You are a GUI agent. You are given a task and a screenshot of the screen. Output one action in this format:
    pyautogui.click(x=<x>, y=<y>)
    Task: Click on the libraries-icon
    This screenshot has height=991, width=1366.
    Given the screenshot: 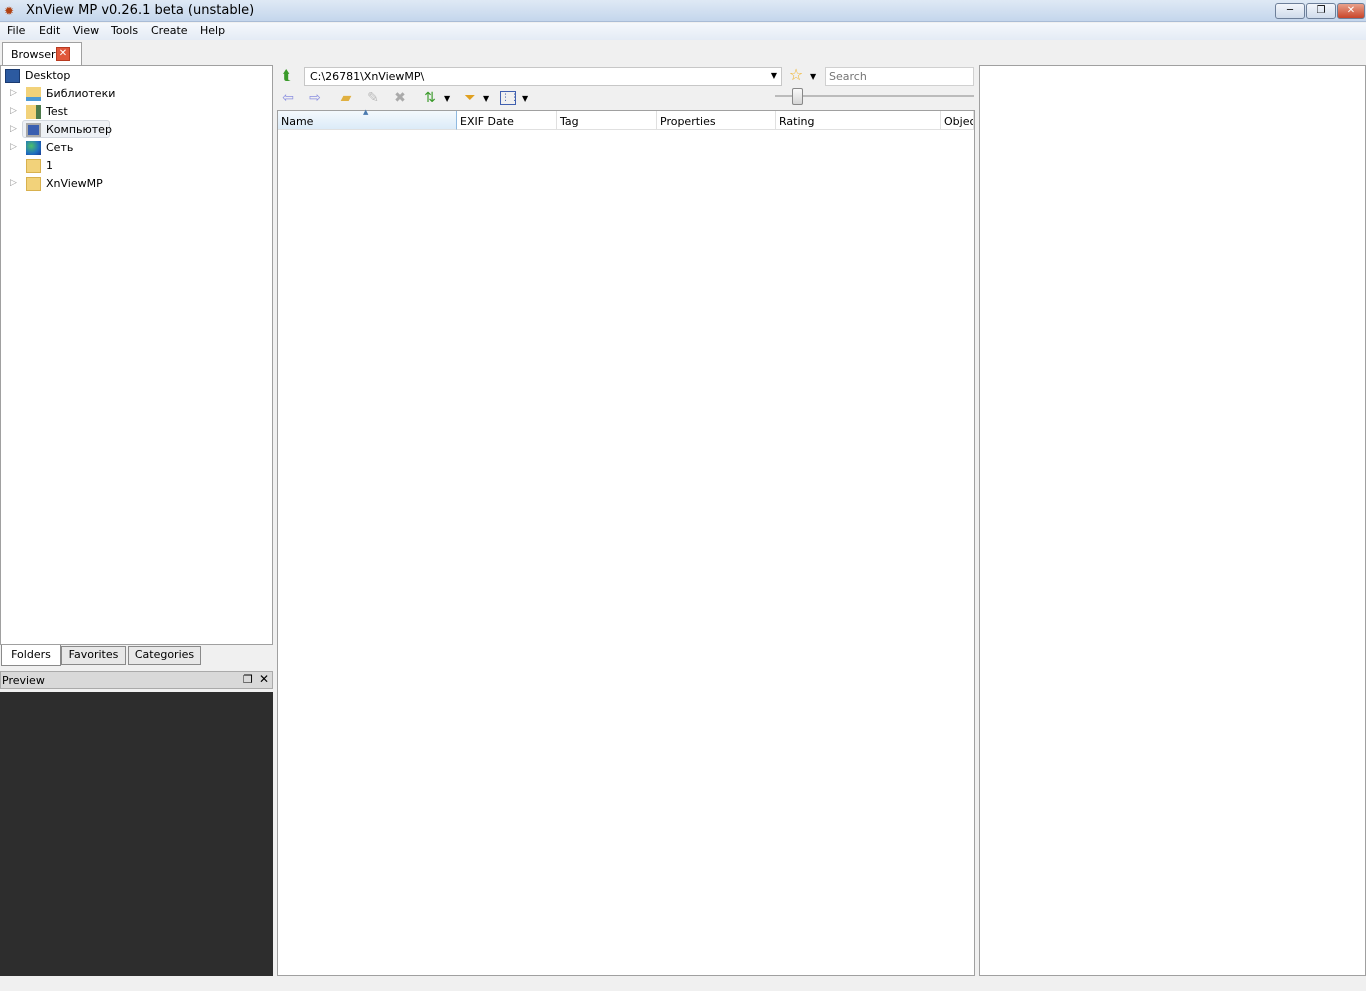 What is the action you would take?
    pyautogui.click(x=33, y=94)
    